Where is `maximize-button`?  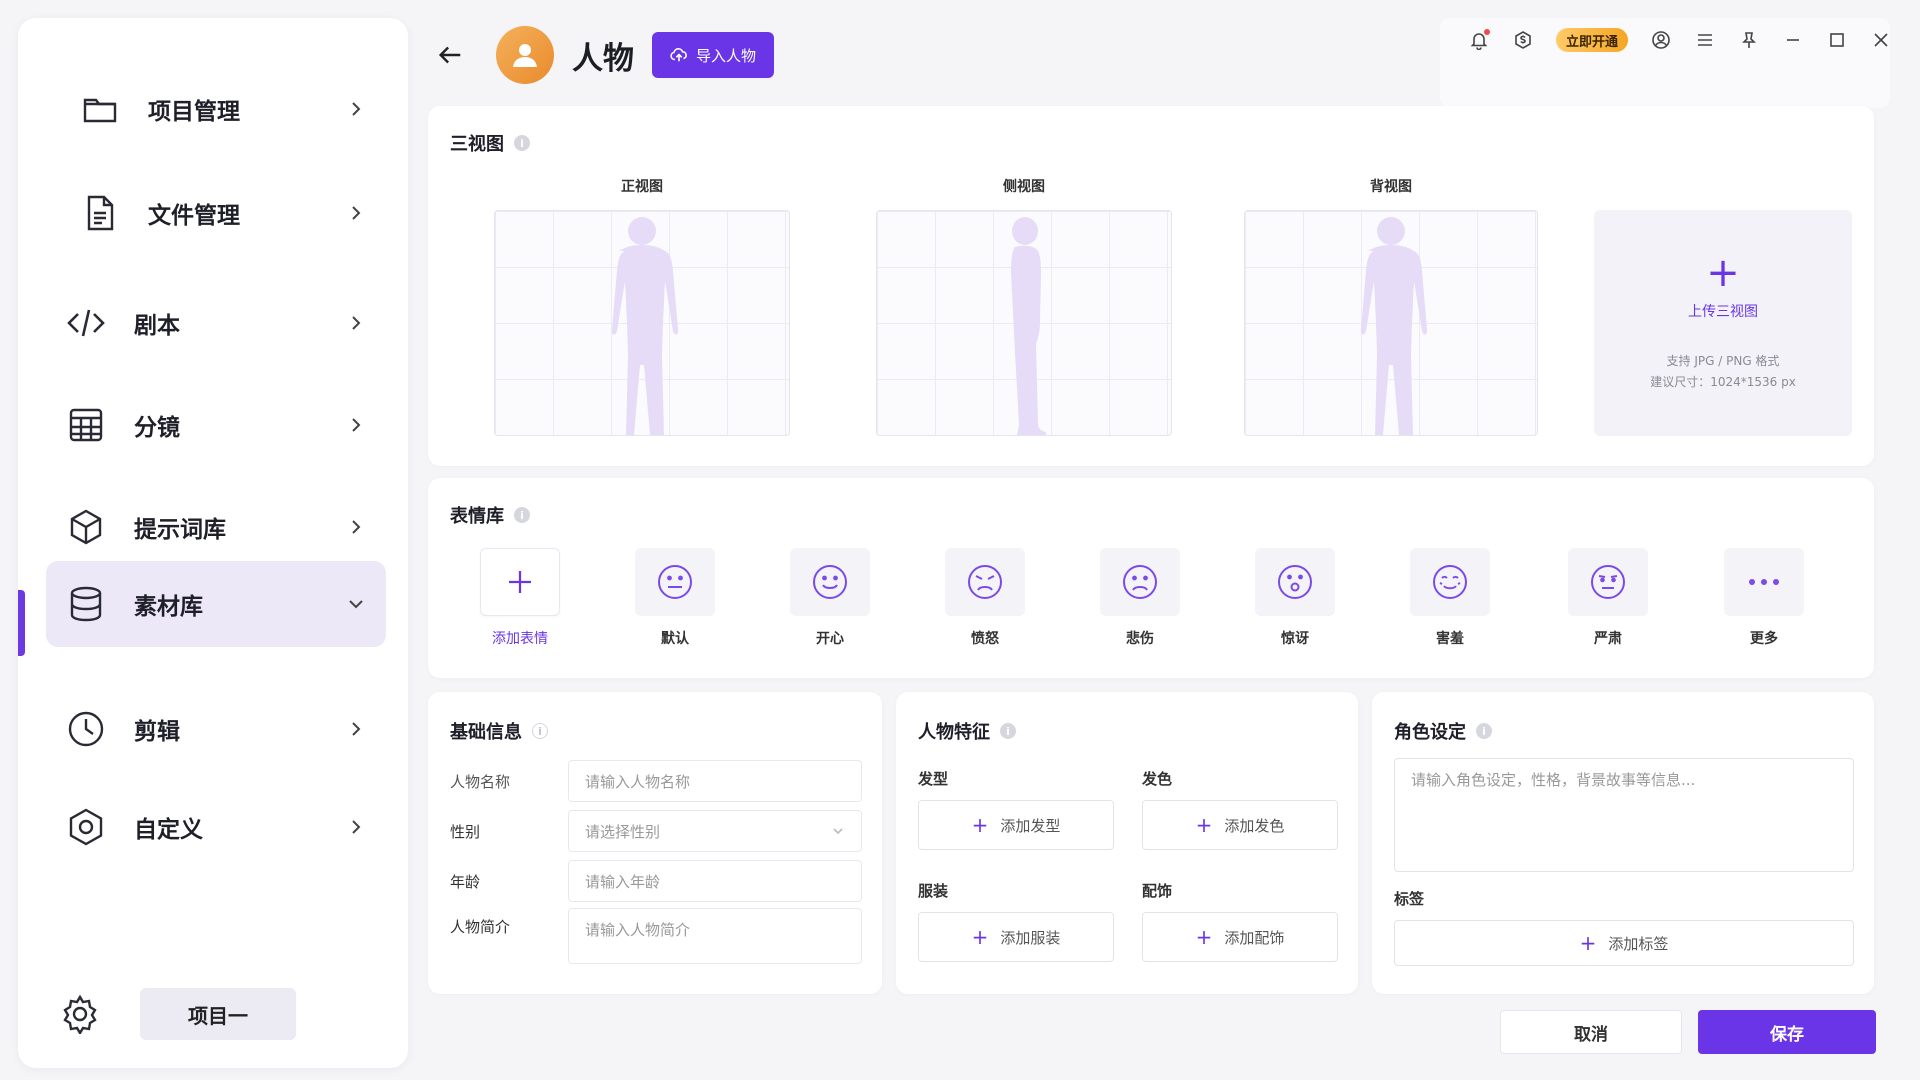
maximize-button is located at coordinates (1837, 40).